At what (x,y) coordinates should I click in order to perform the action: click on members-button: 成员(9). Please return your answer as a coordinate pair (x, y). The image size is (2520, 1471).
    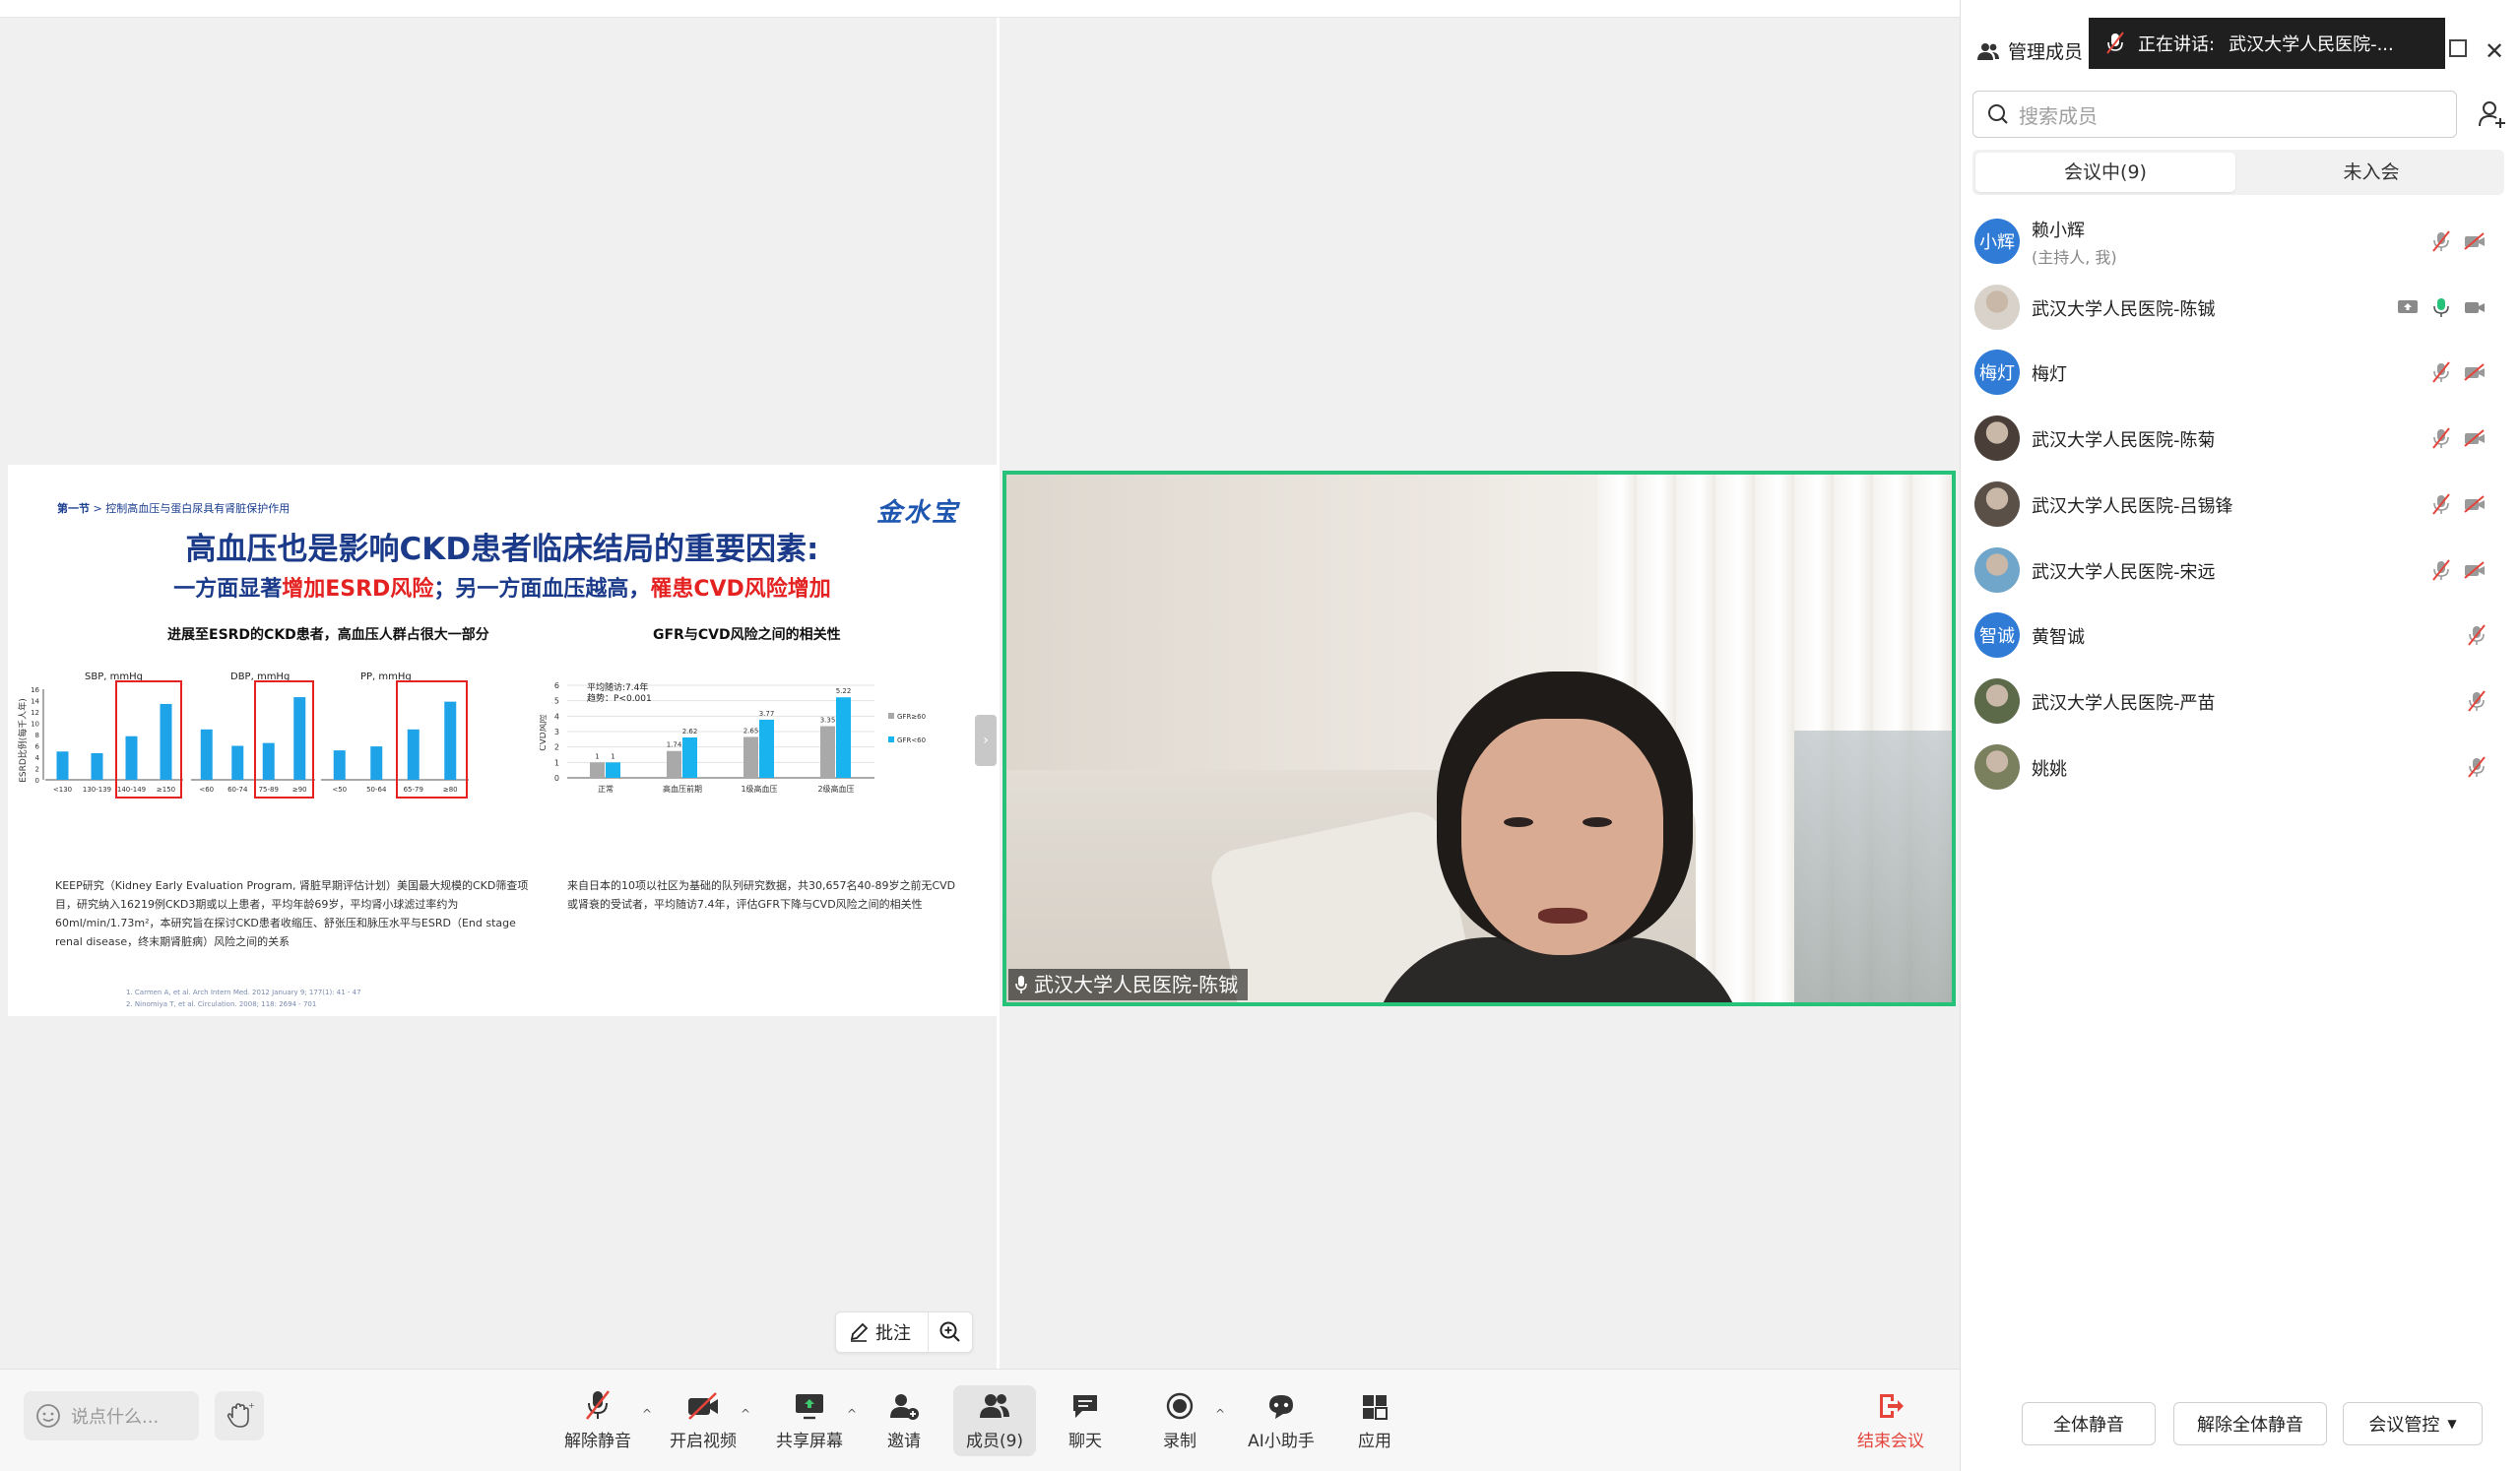
    Looking at the image, I should click on (994, 1420).